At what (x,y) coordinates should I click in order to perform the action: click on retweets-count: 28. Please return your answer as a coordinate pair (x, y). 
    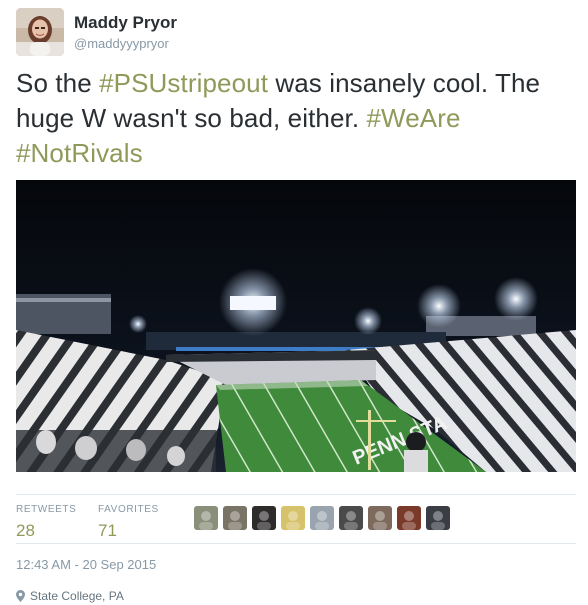
    Looking at the image, I should click on (46, 531).